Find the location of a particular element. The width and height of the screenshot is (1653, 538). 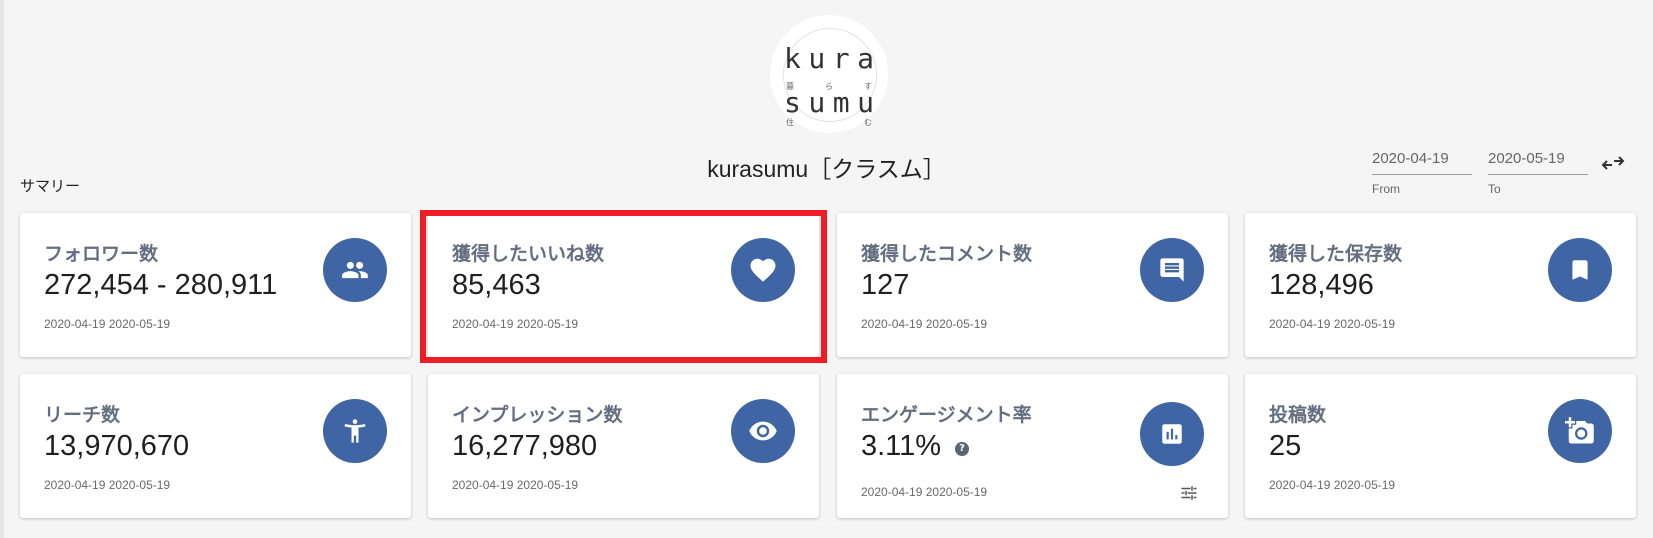

to-date-field: 2020-05-19 is located at coordinates (1538, 161).